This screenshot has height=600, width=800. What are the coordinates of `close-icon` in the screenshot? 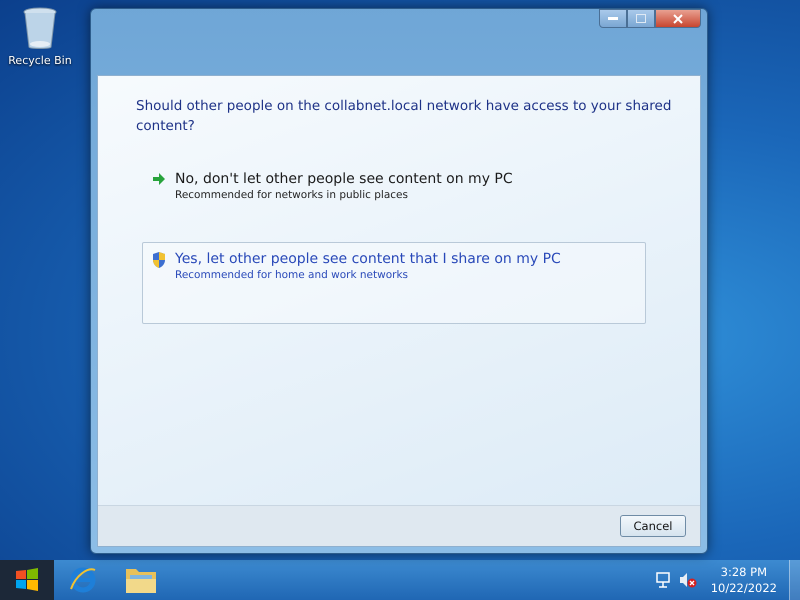 It's located at (678, 19).